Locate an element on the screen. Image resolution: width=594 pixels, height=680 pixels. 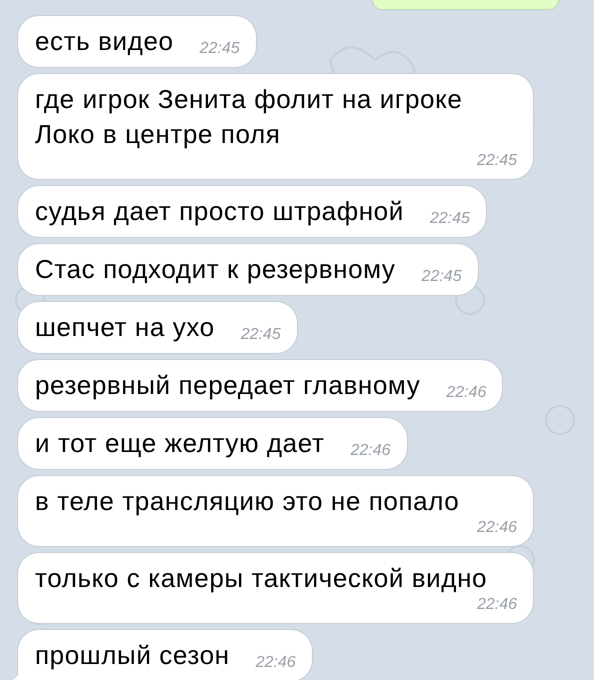
message-text: и тот еще желтую дает is located at coordinates (179, 443).